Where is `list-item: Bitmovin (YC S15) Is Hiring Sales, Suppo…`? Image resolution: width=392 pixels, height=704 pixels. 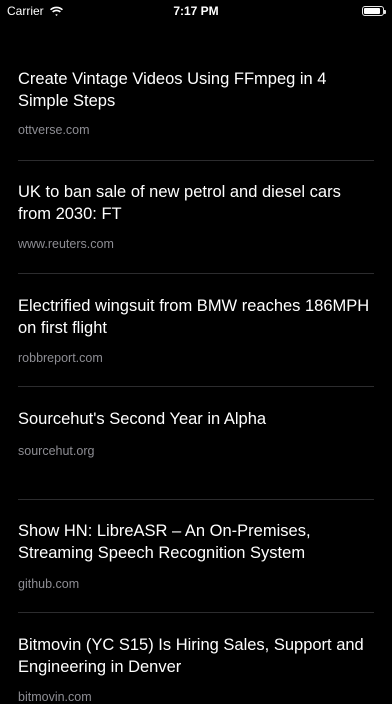 list-item: Bitmovin (YC S15) Is Hiring Sales, Suppo… is located at coordinates (196, 669).